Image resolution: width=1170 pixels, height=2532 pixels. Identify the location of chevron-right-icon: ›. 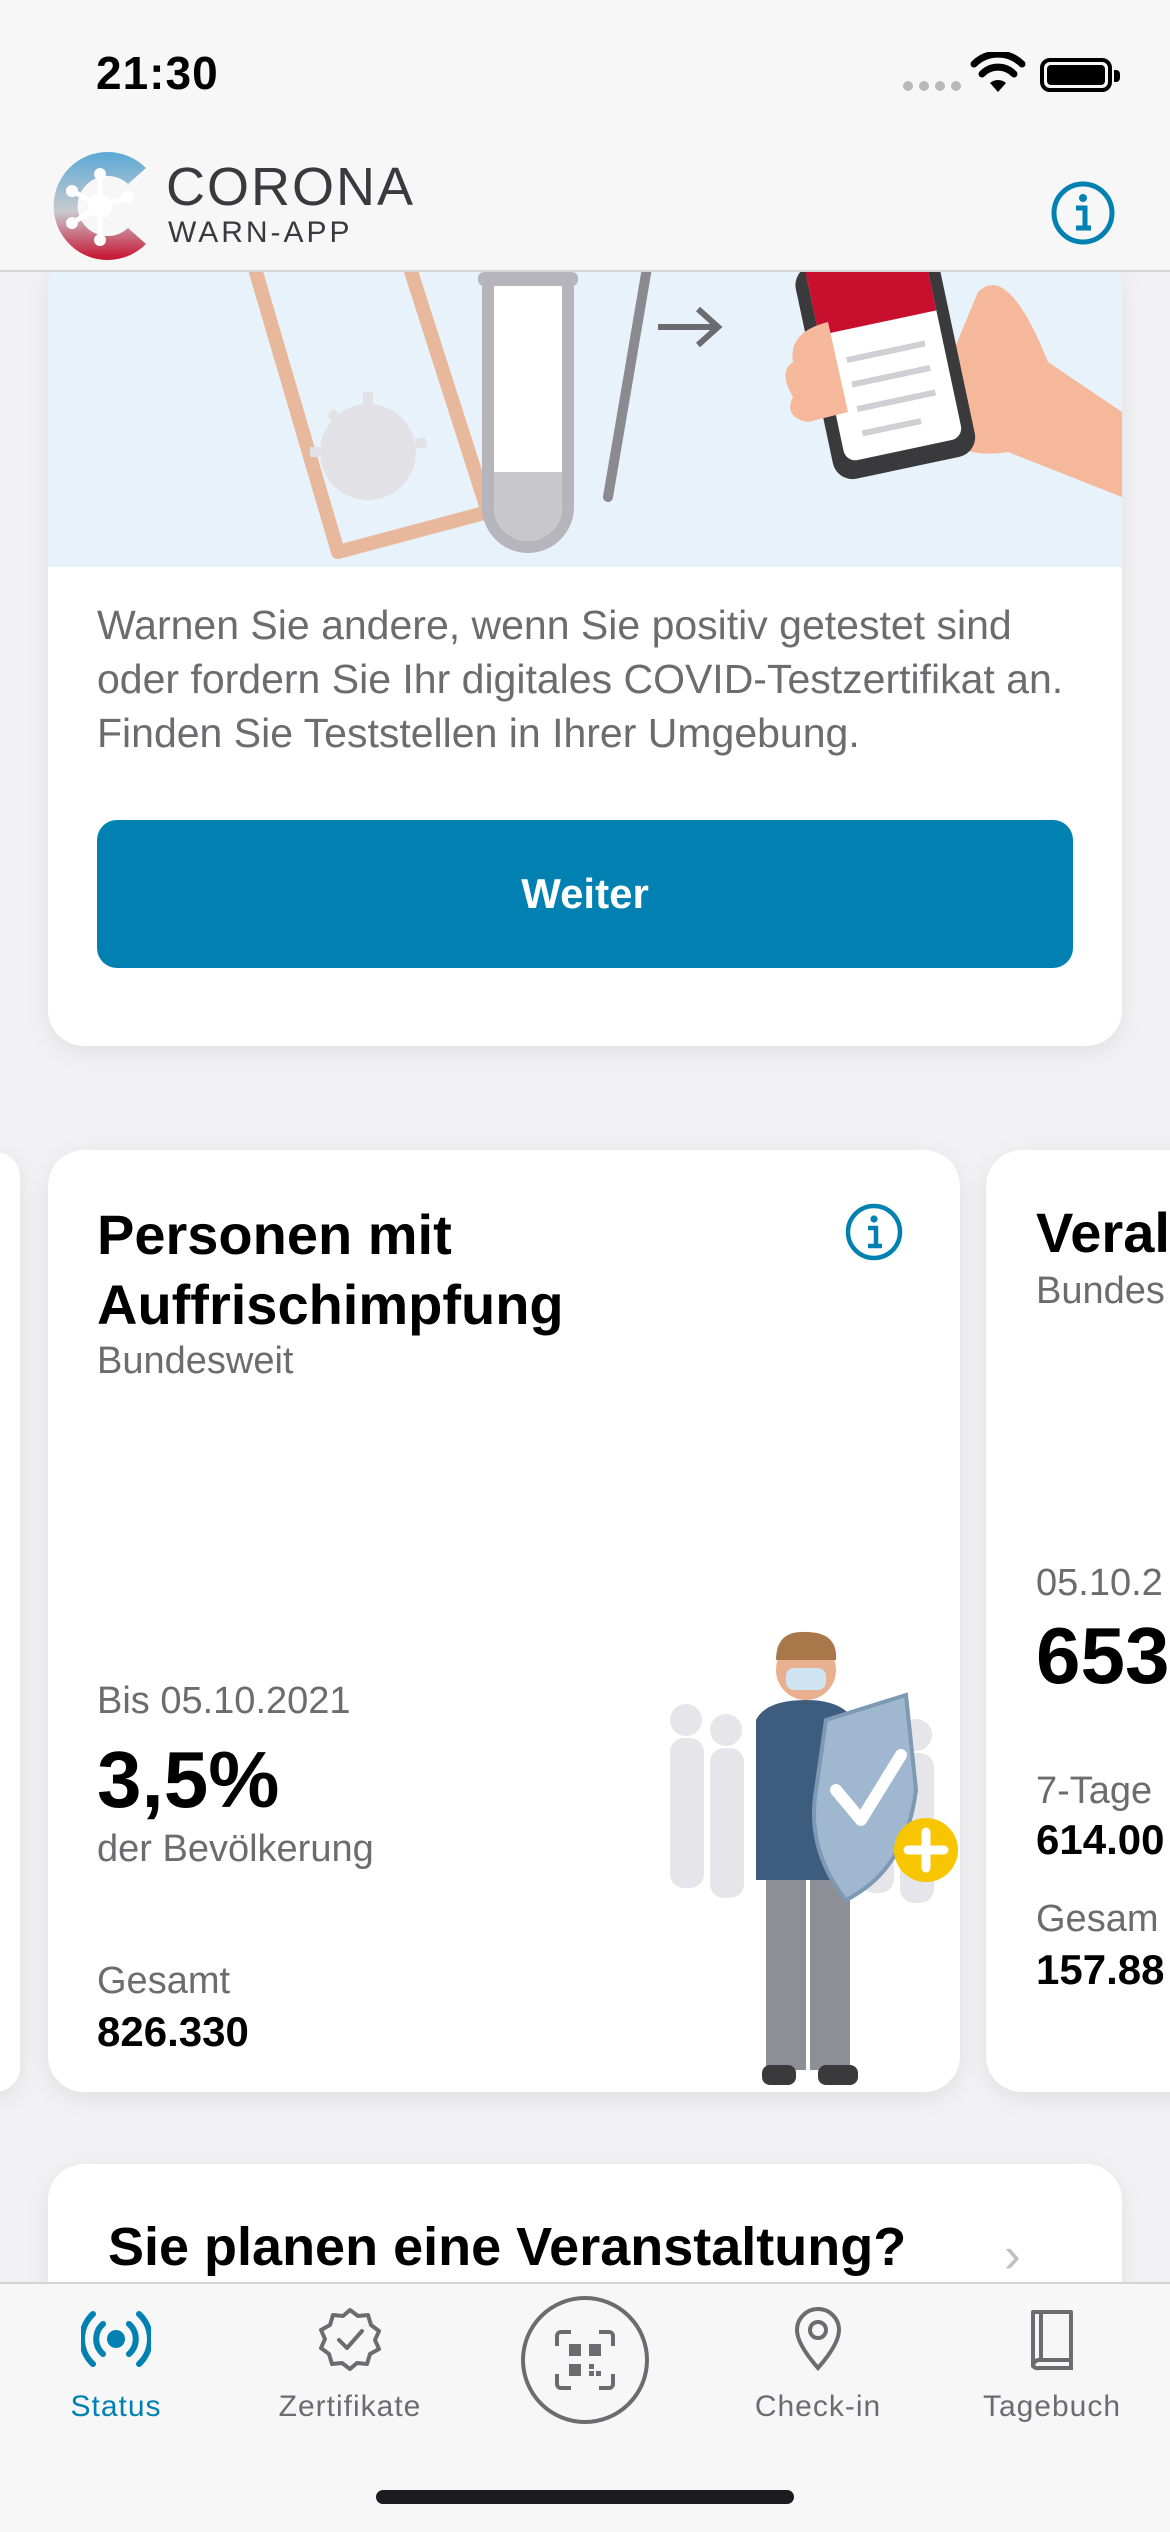
(1012, 2254).